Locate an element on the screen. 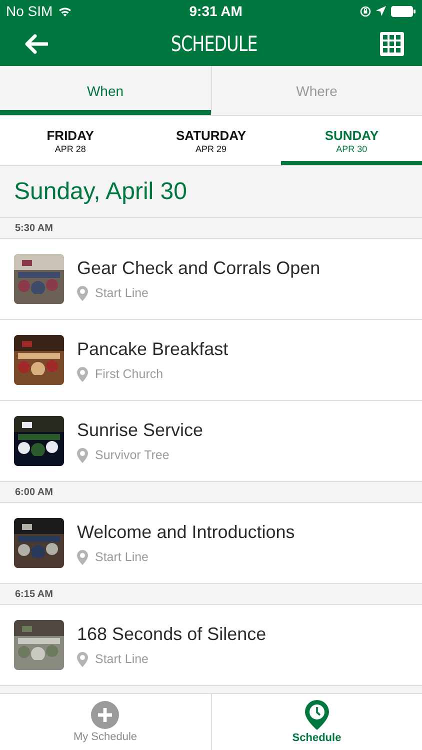 Image resolution: width=422 pixels, height=750 pixels. clock-time: 9:31 AM is located at coordinates (215, 11).